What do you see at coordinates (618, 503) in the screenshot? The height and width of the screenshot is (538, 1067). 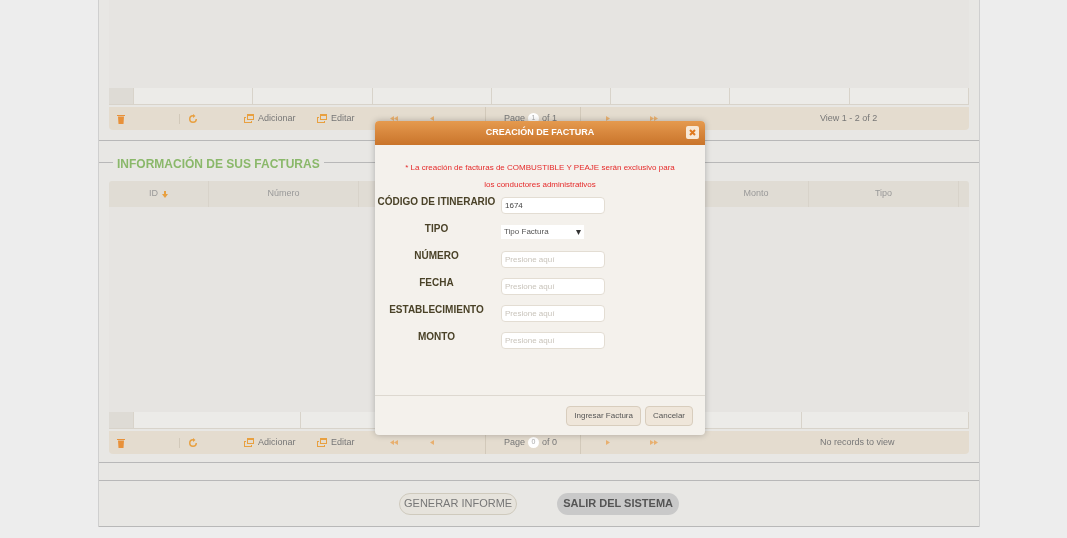 I see `footer-button: SALIR DEL SISTEMA` at bounding box center [618, 503].